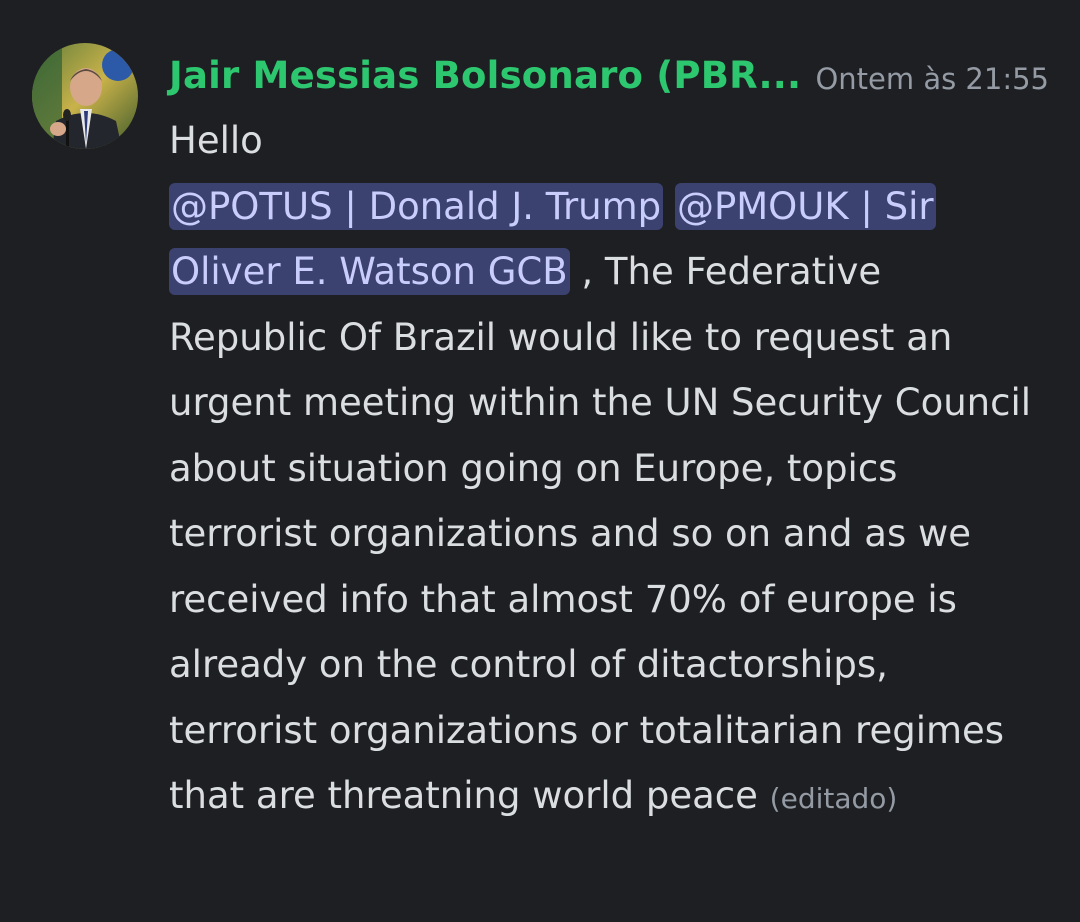 The image size is (1080, 922). Describe the element at coordinates (416, 206) in the screenshot. I see `mention-potus: @POTUS | Donald J. Trump` at that location.